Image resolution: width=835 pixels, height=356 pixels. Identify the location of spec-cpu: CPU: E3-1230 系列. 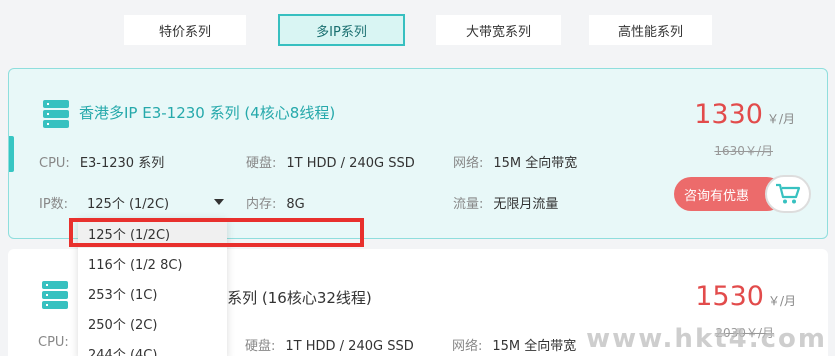
(102, 163).